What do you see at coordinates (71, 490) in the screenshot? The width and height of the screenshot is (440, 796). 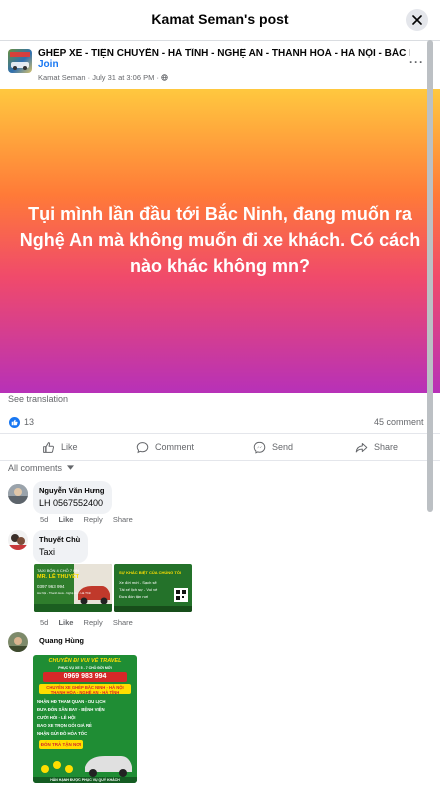 I see `comment-author: Nguyễn Văn Hưng` at bounding box center [71, 490].